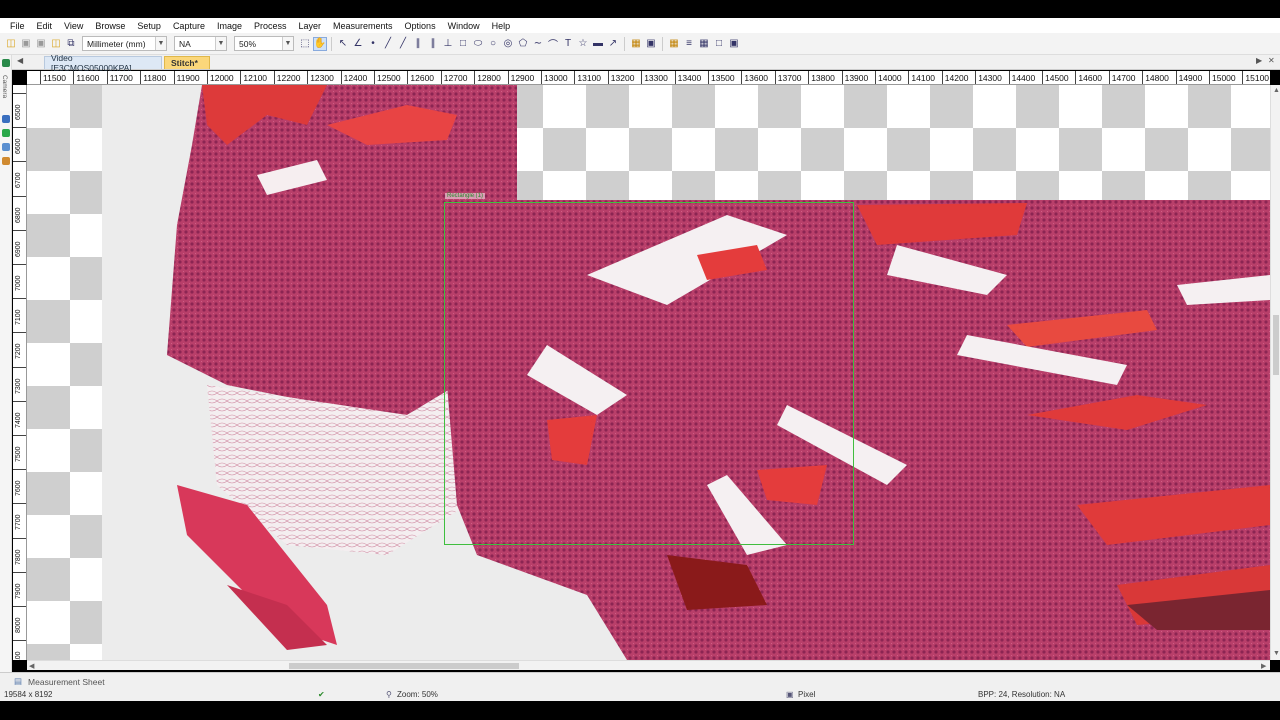 The width and height of the screenshot is (1280, 720). What do you see at coordinates (1259, 60) in the screenshot?
I see `tab-scroll-right-icon: ▶` at bounding box center [1259, 60].